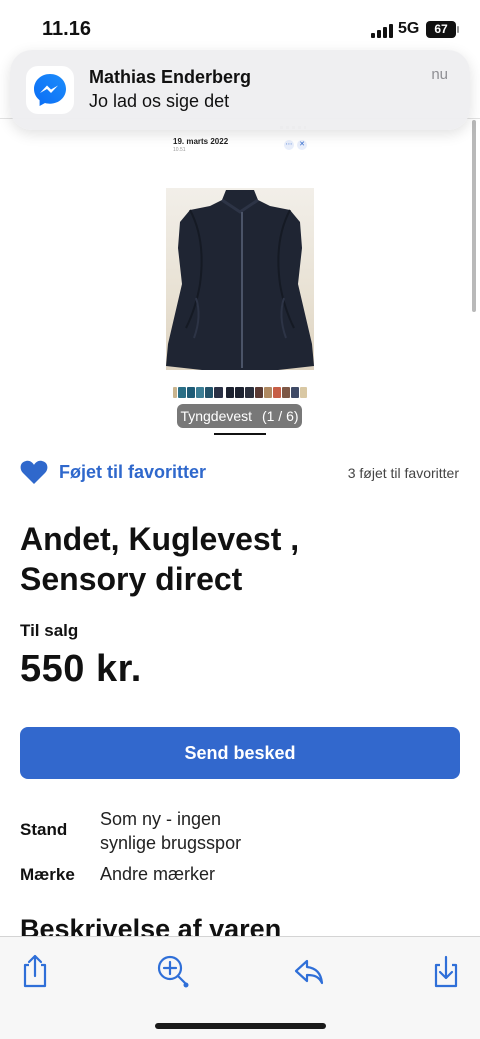 This screenshot has height=1039, width=480. Describe the element at coordinates (216, 416) in the screenshot. I see `image-name: Tyngdevest` at that location.